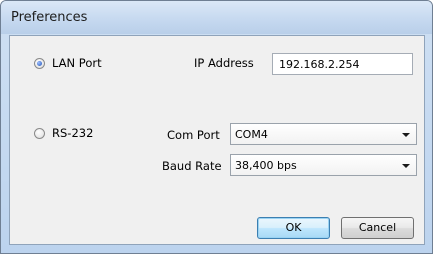 This screenshot has height=254, width=433. I want to click on lan-port-label: LAN Port, so click(77, 63).